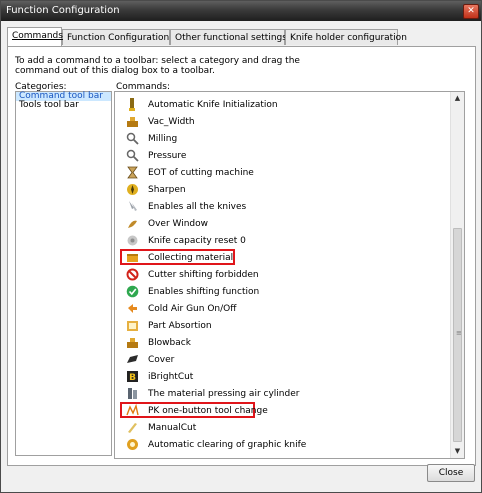 This screenshot has width=482, height=493. What do you see at coordinates (63, 105) in the screenshot?
I see `category-item-tools-tool-bar: Tools tool bar` at bounding box center [63, 105].